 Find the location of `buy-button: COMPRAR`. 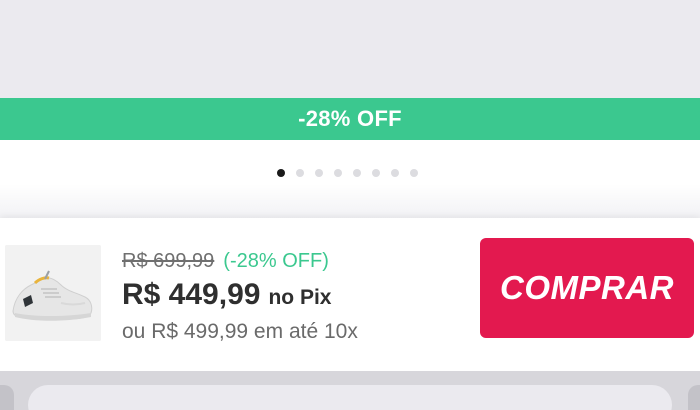

buy-button: COMPRAR is located at coordinates (587, 288).